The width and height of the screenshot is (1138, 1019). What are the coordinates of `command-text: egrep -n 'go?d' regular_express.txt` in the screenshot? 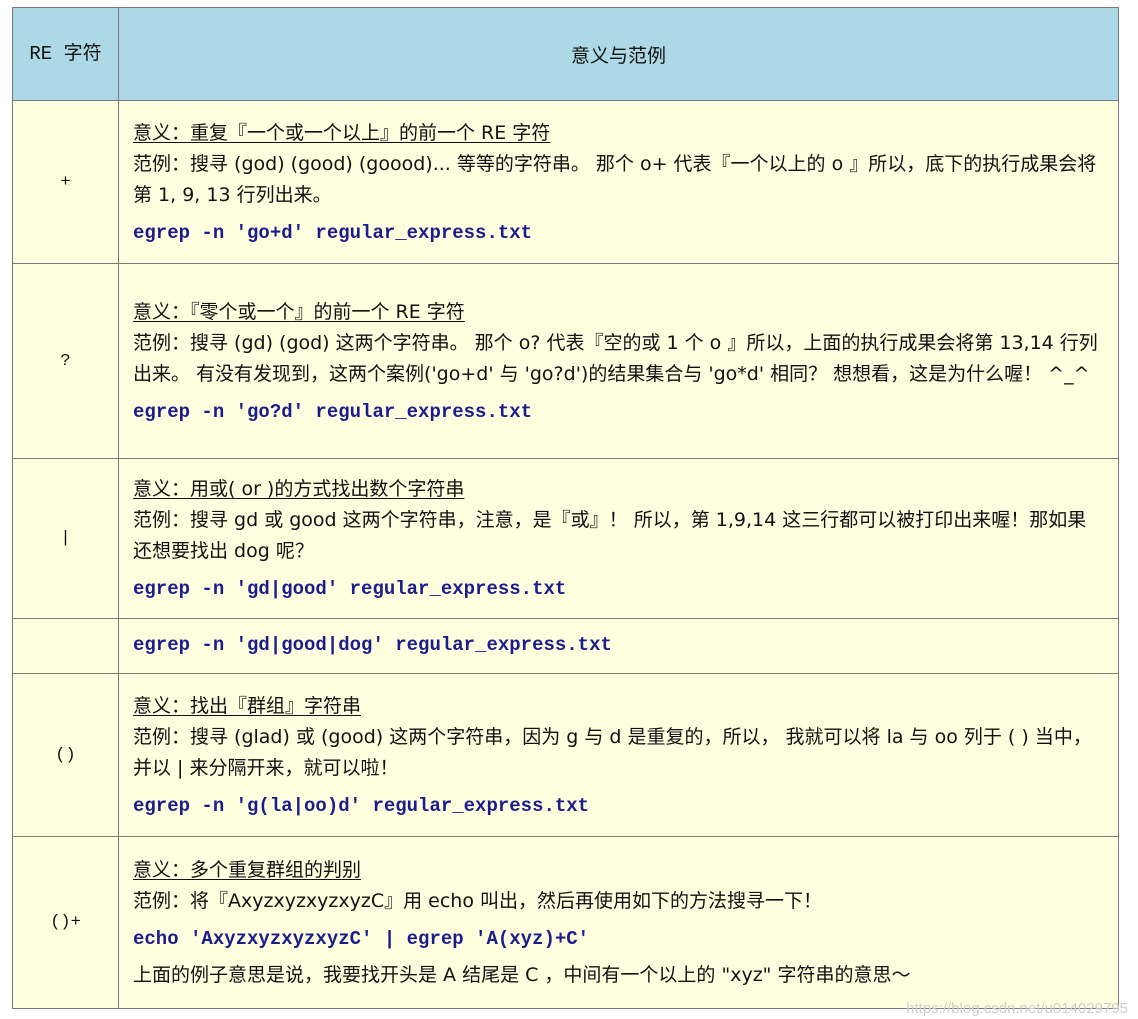 It's located at (333, 411).